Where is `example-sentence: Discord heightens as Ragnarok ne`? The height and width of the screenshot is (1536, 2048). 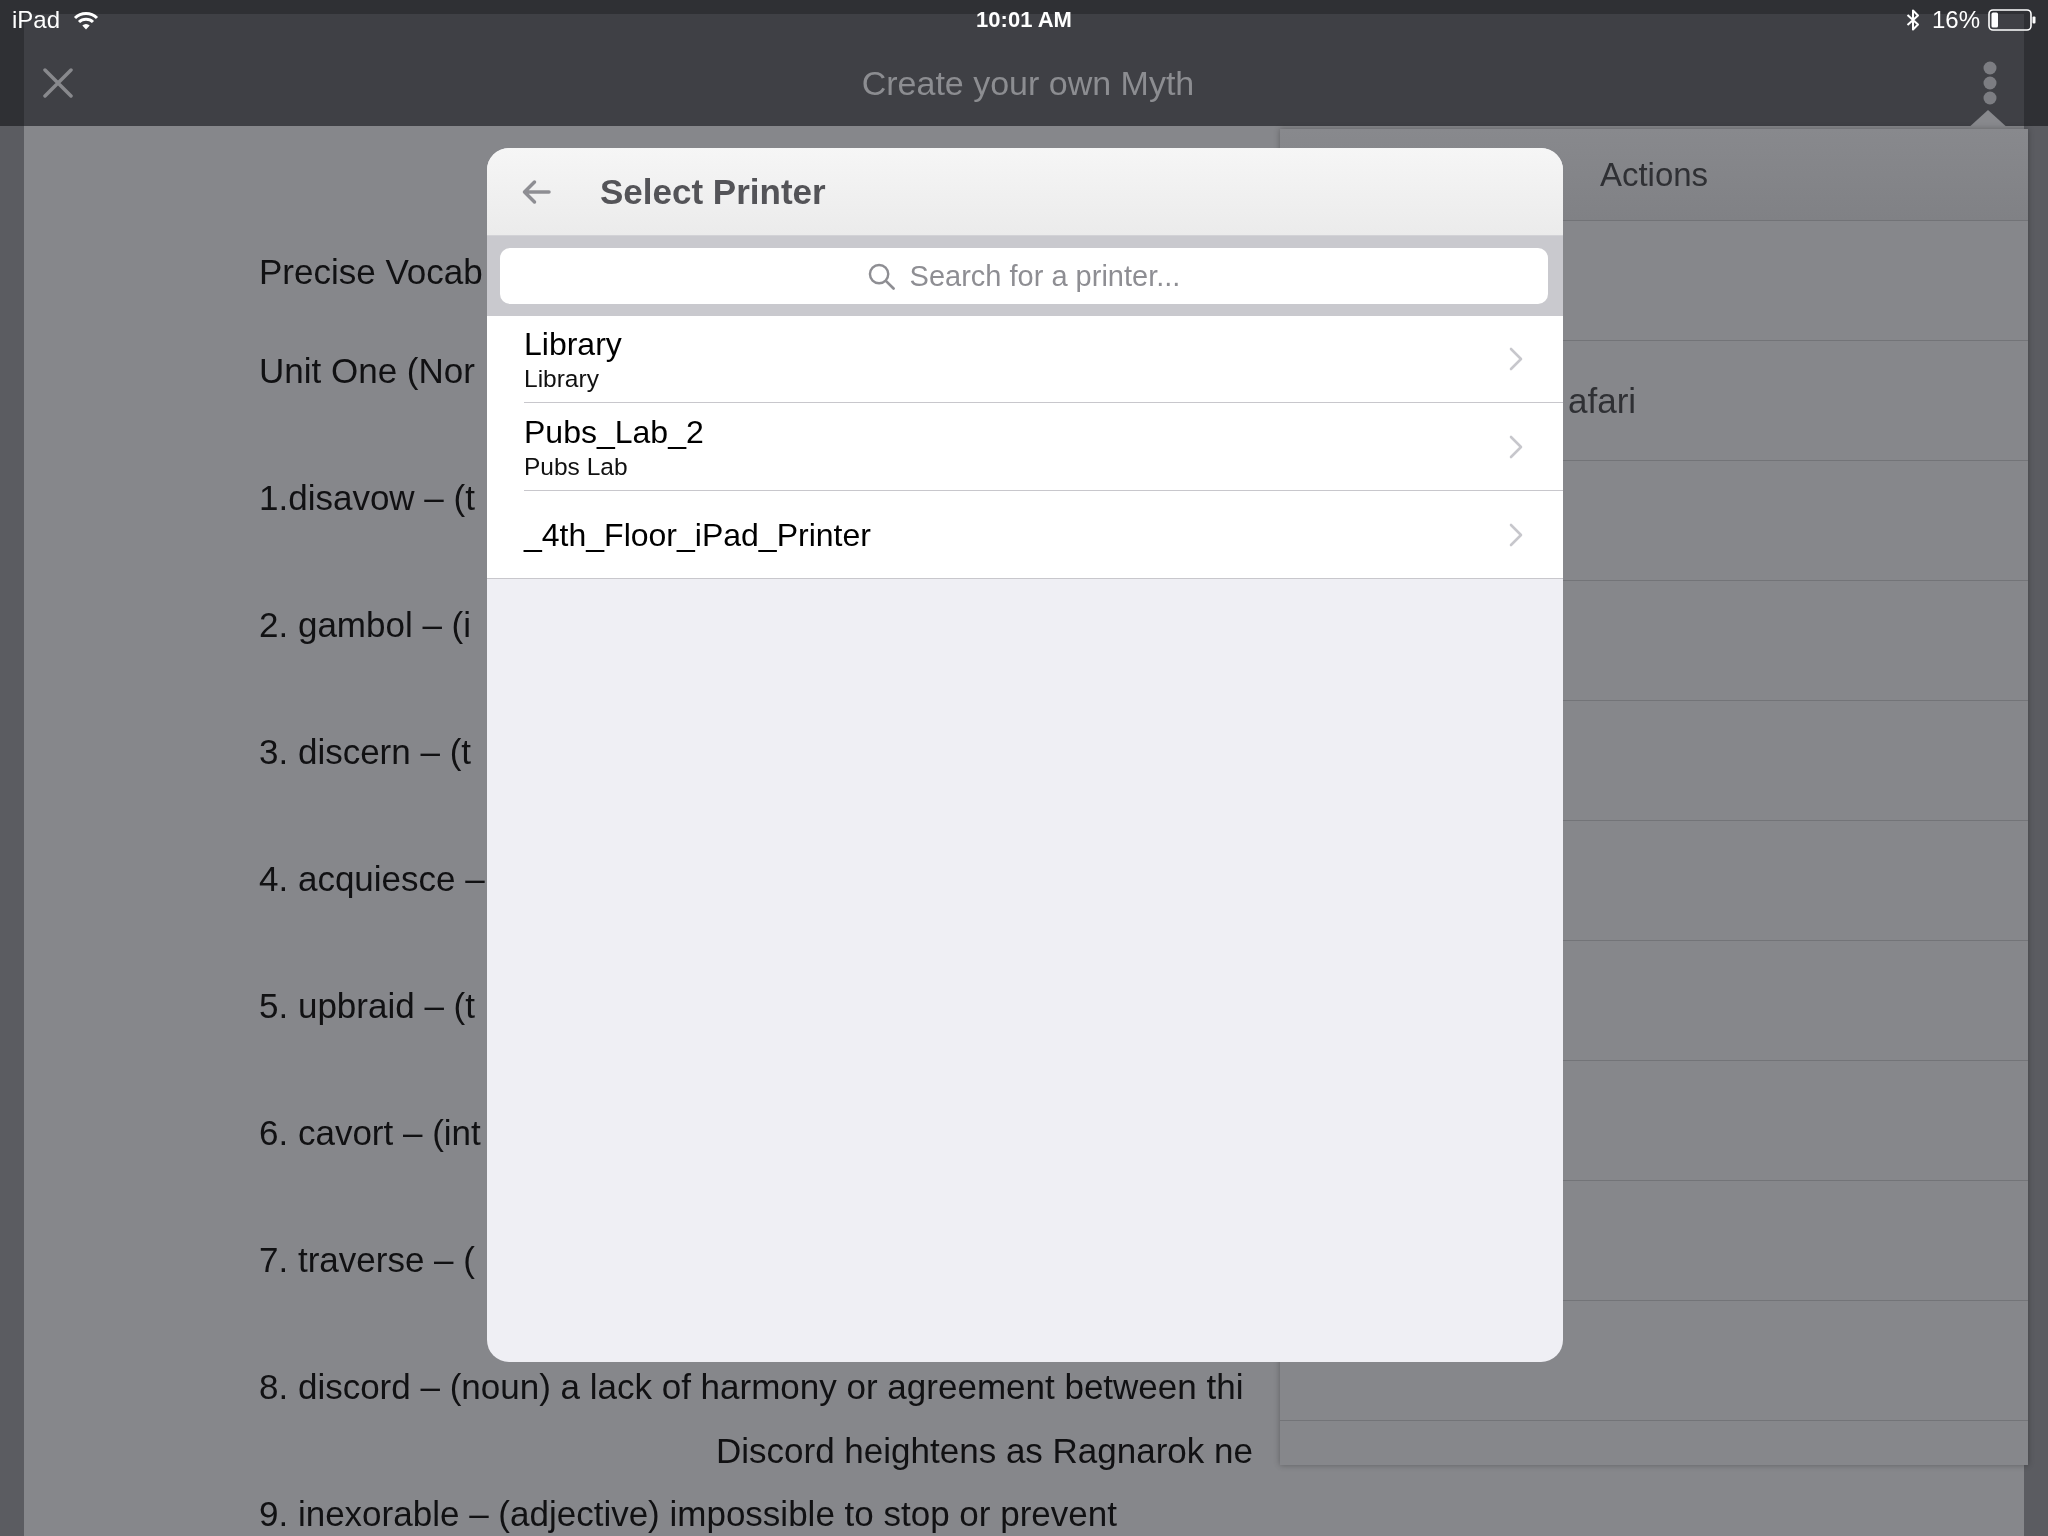
example-sentence: Discord heightens as Ragnarok ne is located at coordinates (984, 1450).